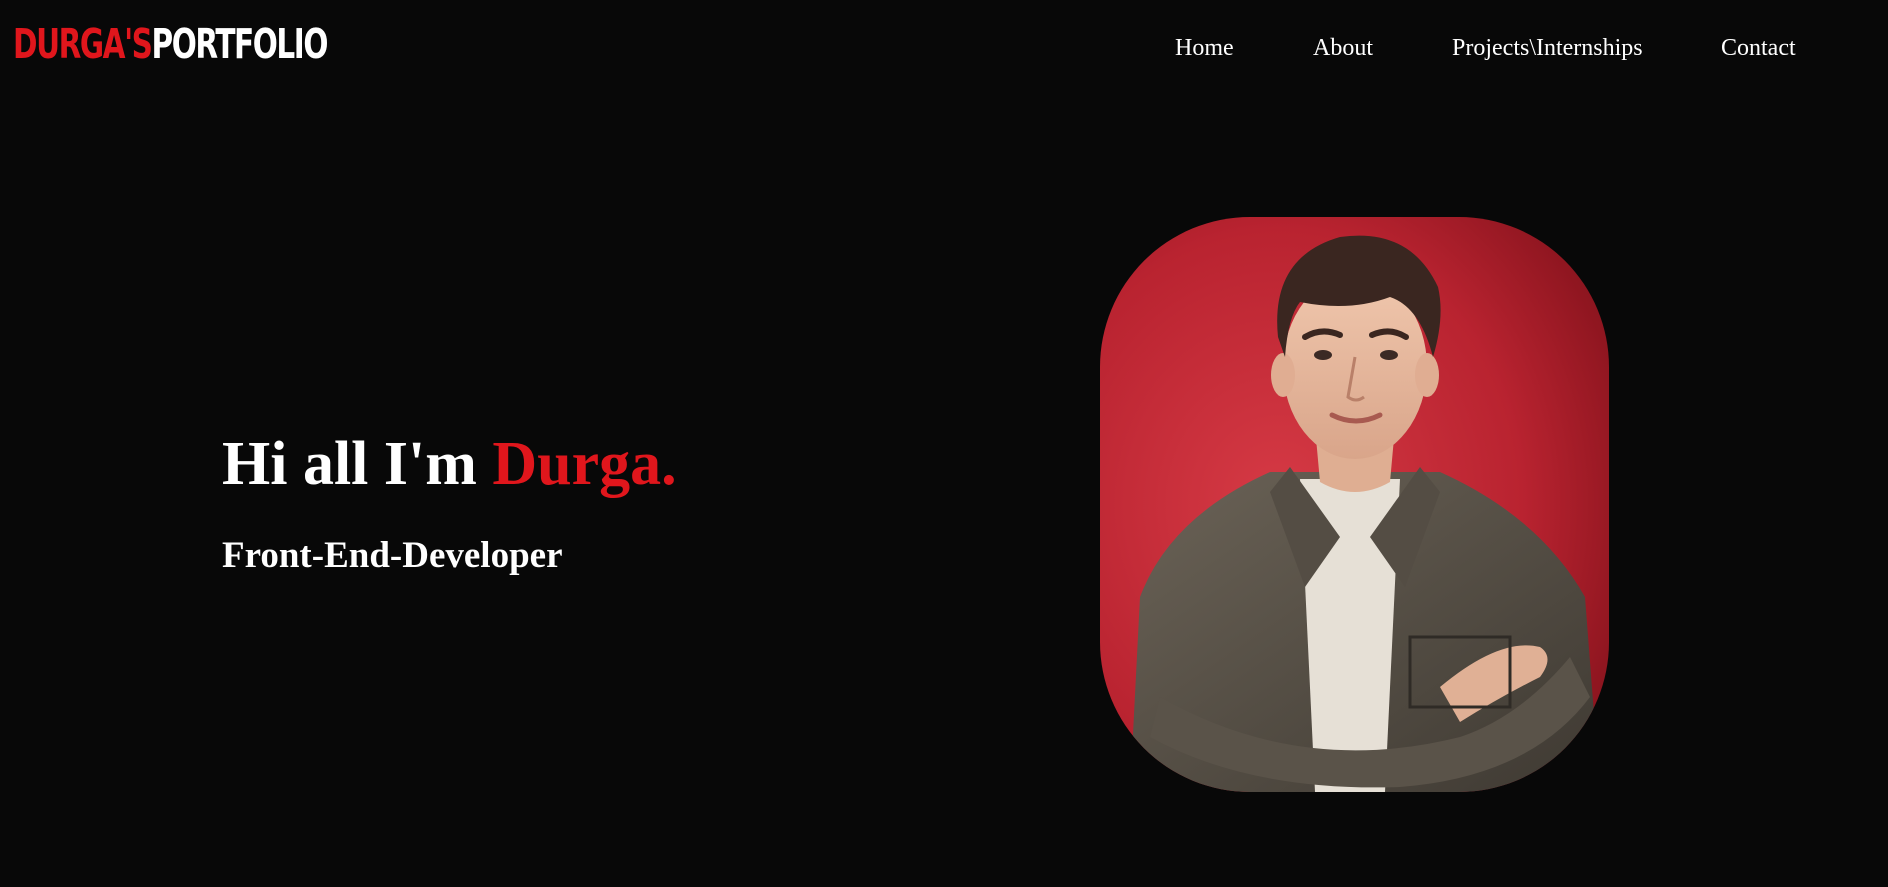  I want to click on nav-link-about: About, so click(1343, 48).